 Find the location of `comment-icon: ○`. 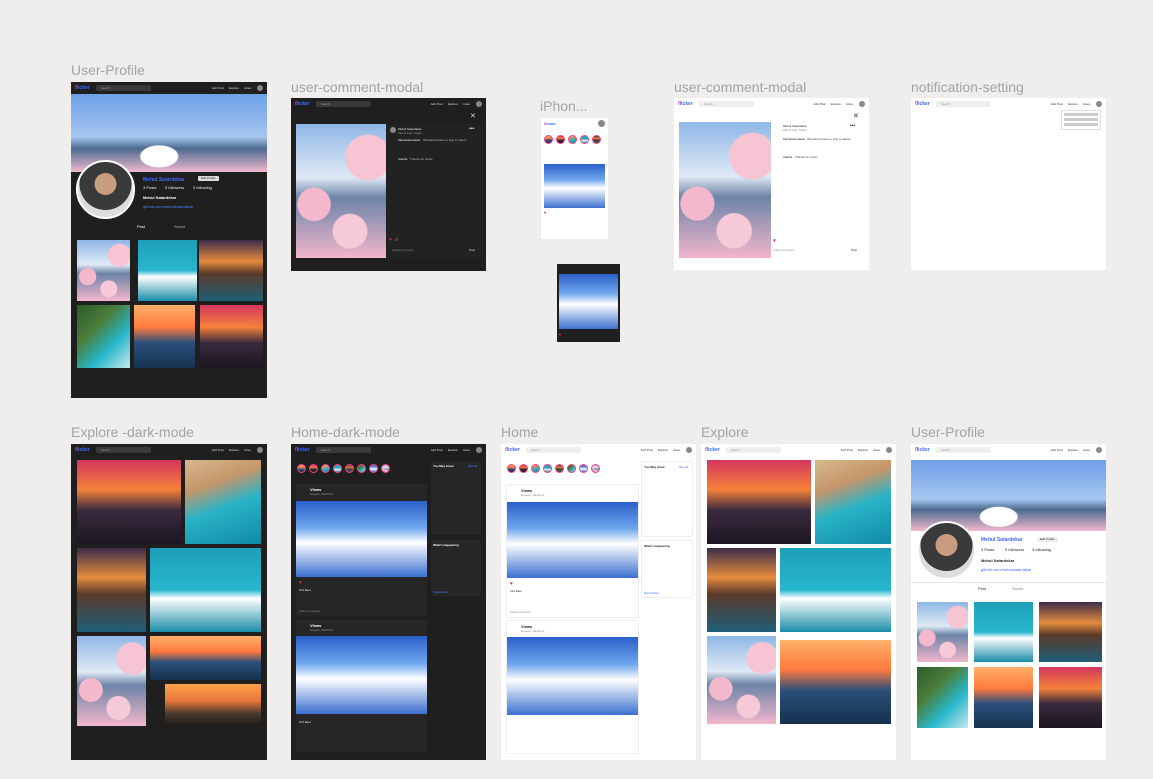

comment-icon: ○ is located at coordinates (396, 240).